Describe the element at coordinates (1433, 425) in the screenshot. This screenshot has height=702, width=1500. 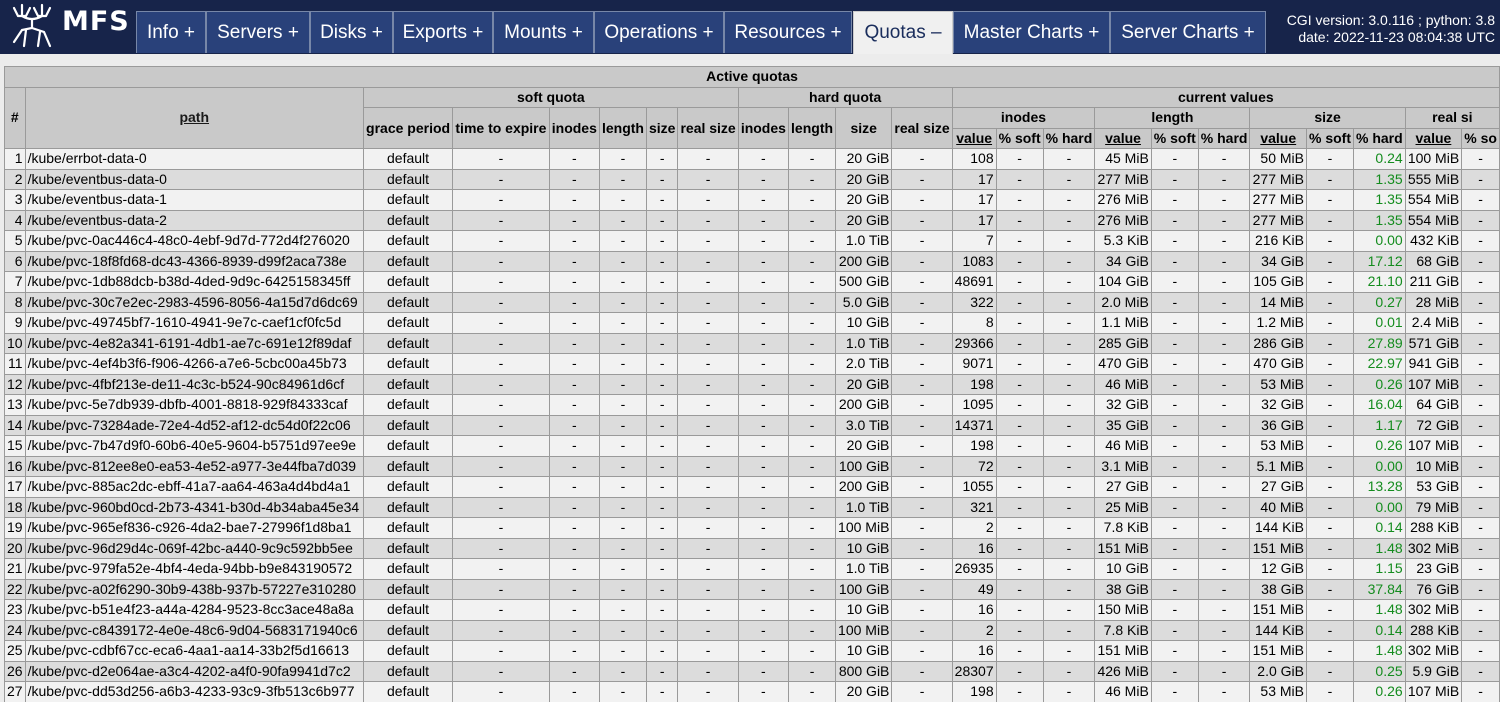
I see `real-size-value: 72 GiB` at that location.